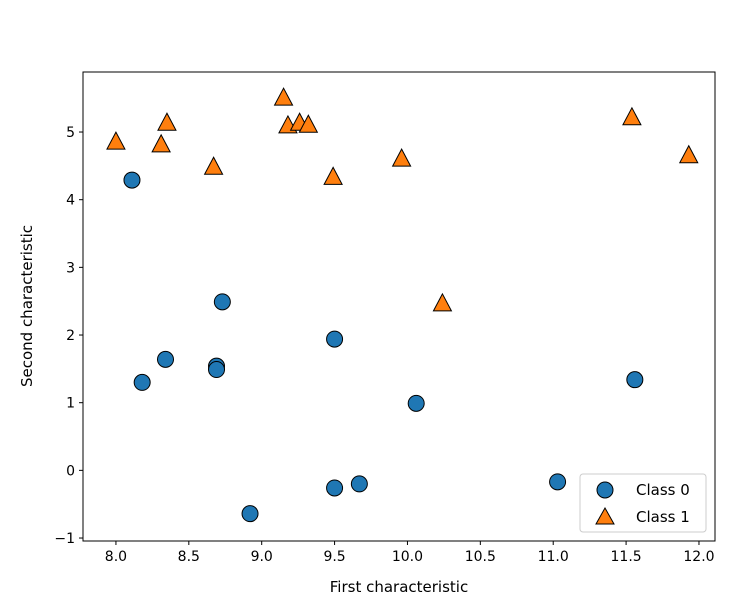 This screenshot has height=612, width=750. Describe the element at coordinates (399, 587) in the screenshot. I see `x-axis-label: First characteristic` at that location.